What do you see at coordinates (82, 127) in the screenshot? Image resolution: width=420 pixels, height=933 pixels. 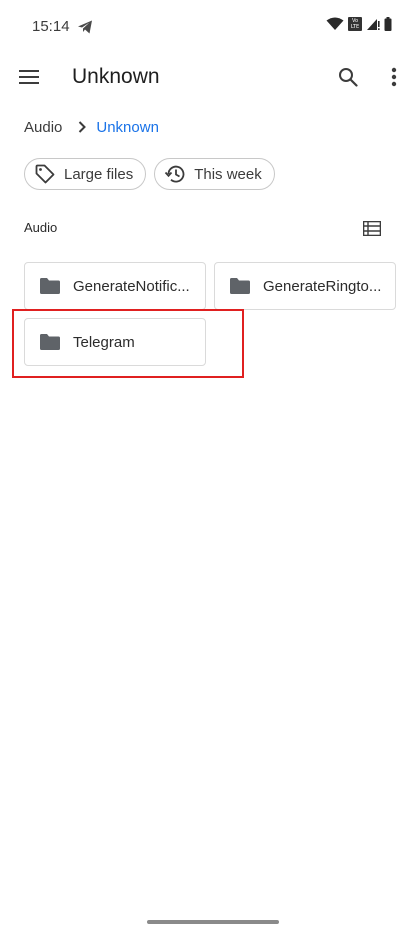 I see `chevron-right-icon` at bounding box center [82, 127].